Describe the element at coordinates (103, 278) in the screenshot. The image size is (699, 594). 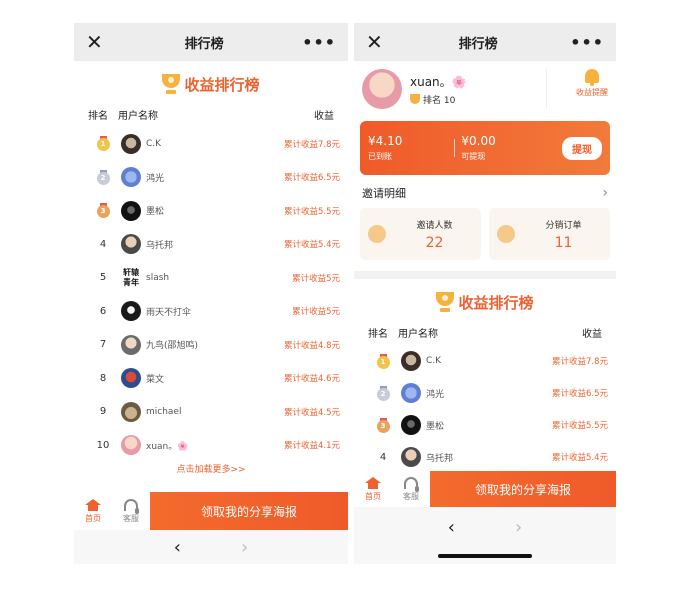
I see `rank-number: 5` at that location.